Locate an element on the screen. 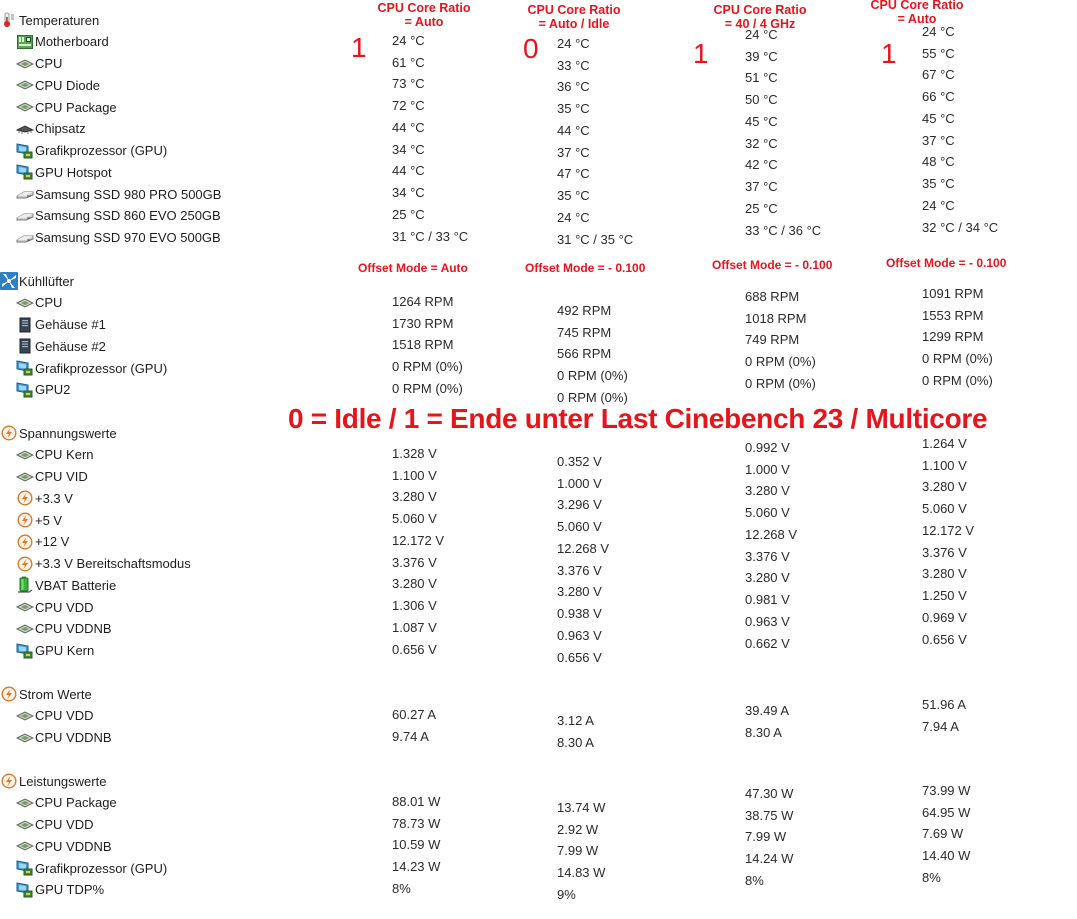  sensor-value: 12.268 V is located at coordinates (583, 548).